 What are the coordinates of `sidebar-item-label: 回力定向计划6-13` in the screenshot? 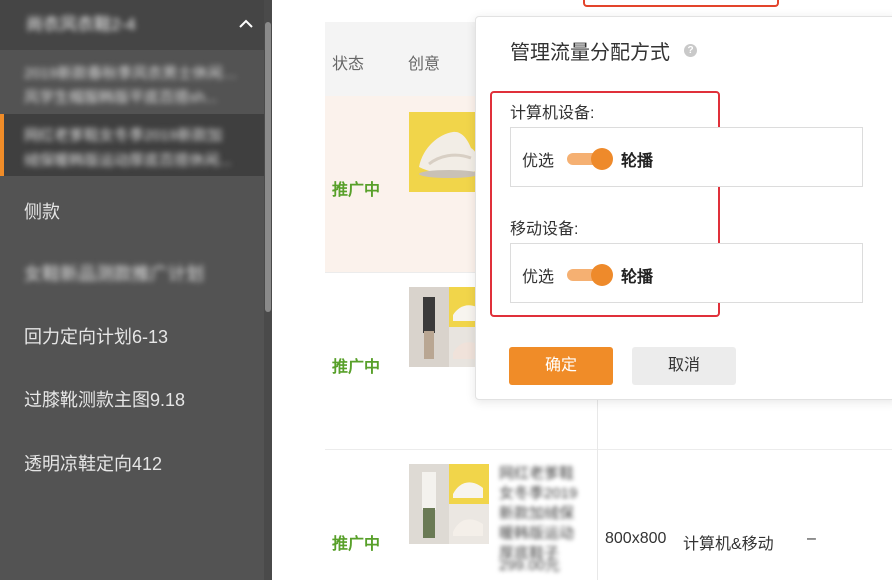 It's located at (96, 337).